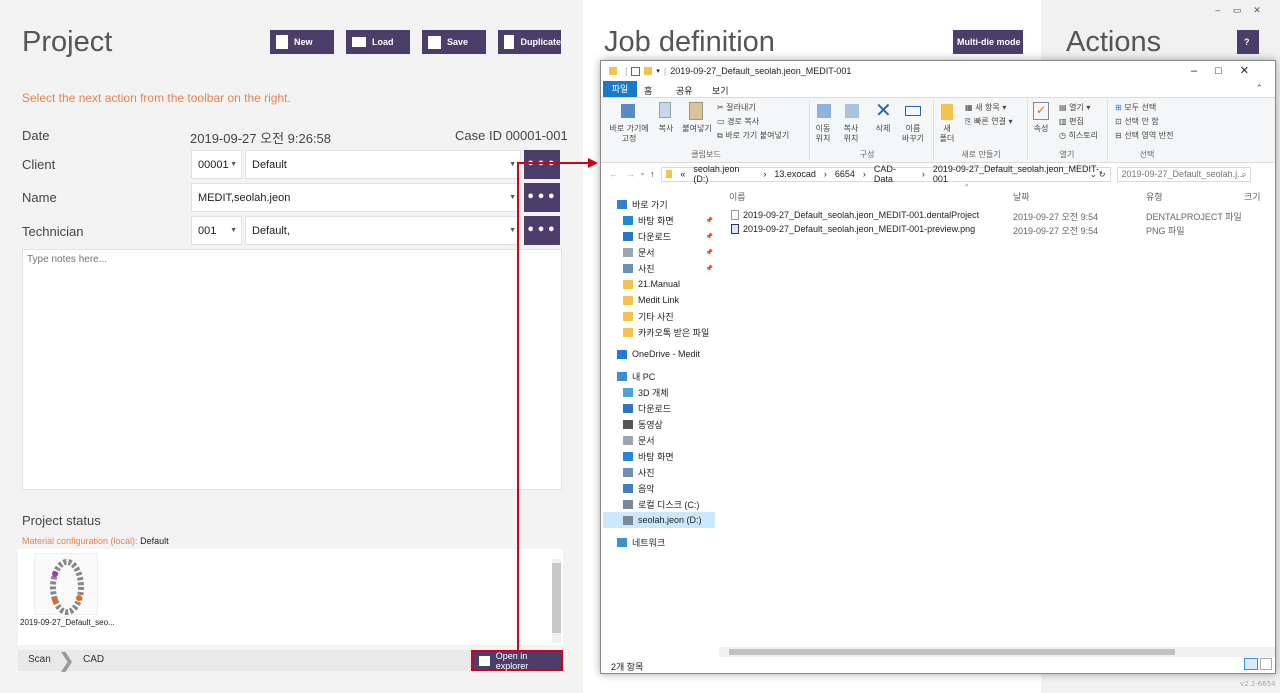 The height and width of the screenshot is (693, 1280). I want to click on tab-view: 보기, so click(720, 90).